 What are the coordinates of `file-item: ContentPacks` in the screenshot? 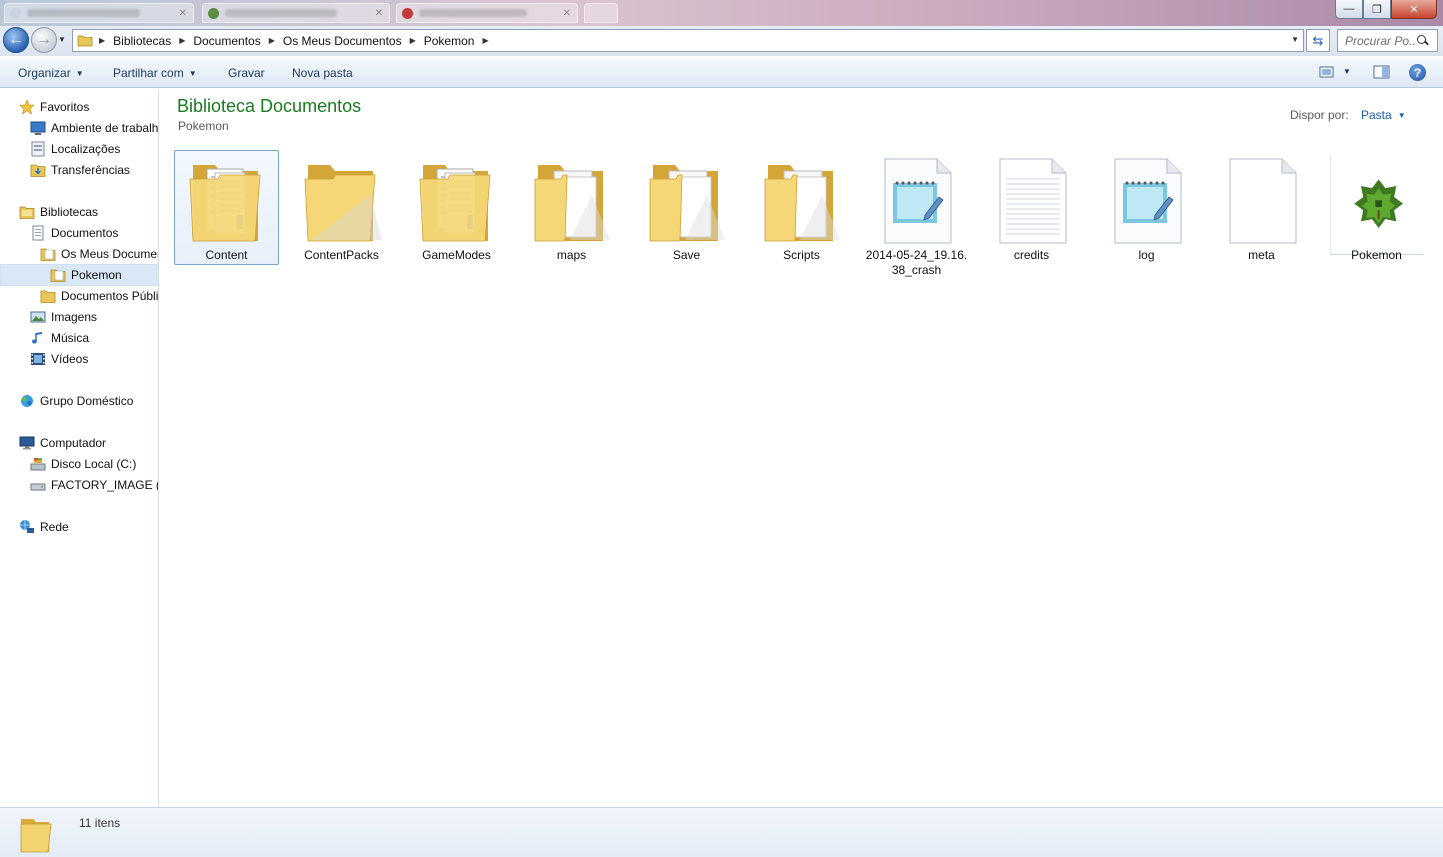 It's located at (341, 207).